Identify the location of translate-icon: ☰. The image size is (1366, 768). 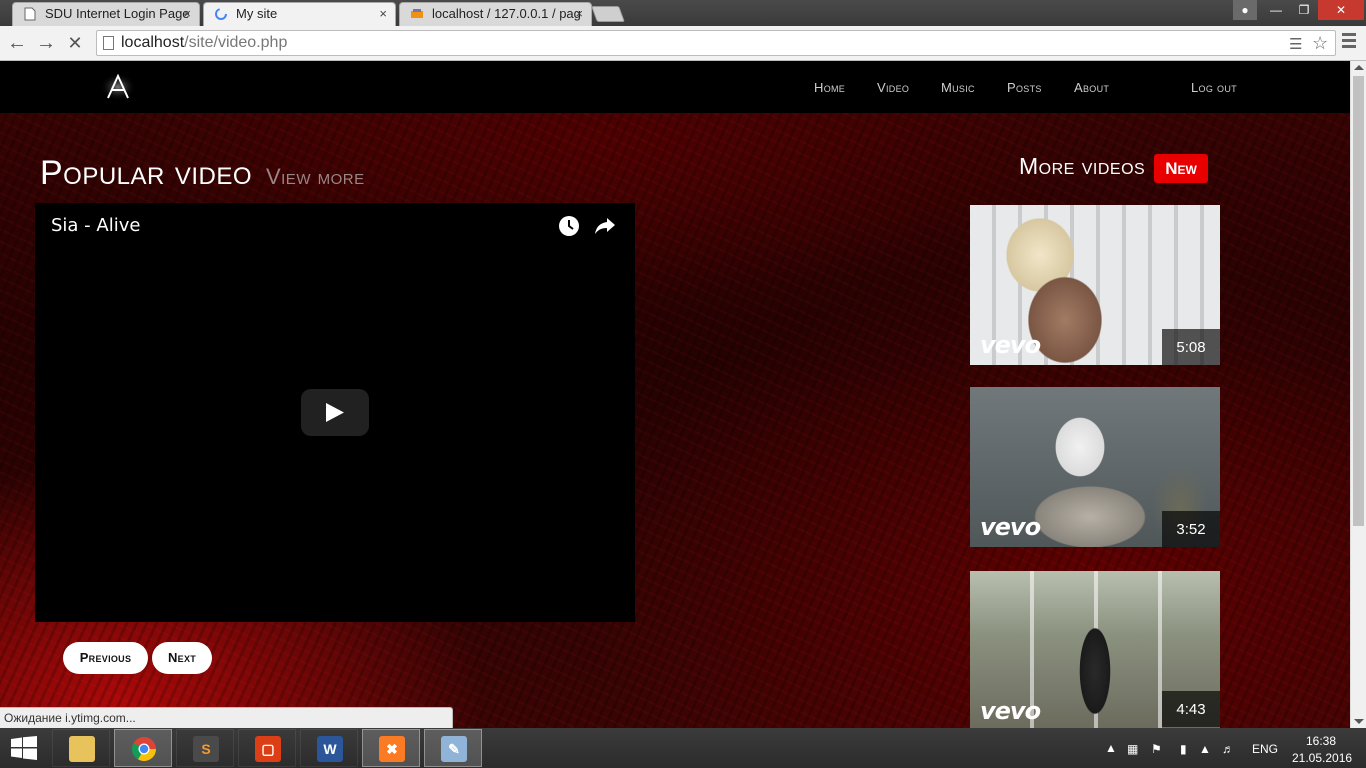
(1295, 44).